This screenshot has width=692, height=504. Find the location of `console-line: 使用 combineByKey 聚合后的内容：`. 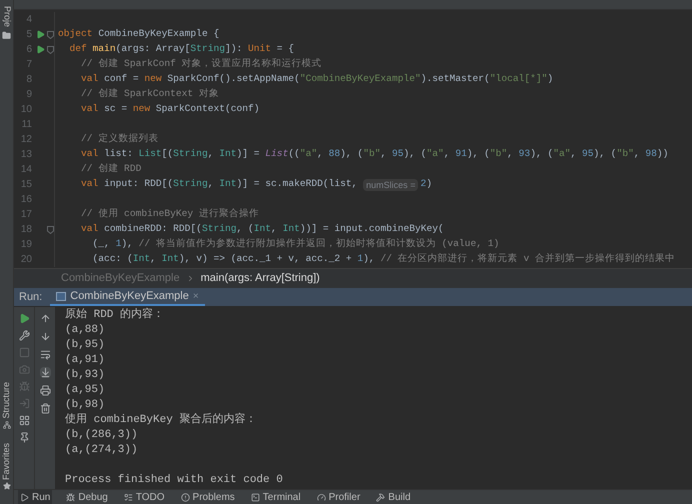

console-line: 使用 combineByKey 聚合后的内容： is located at coordinates (161, 420).